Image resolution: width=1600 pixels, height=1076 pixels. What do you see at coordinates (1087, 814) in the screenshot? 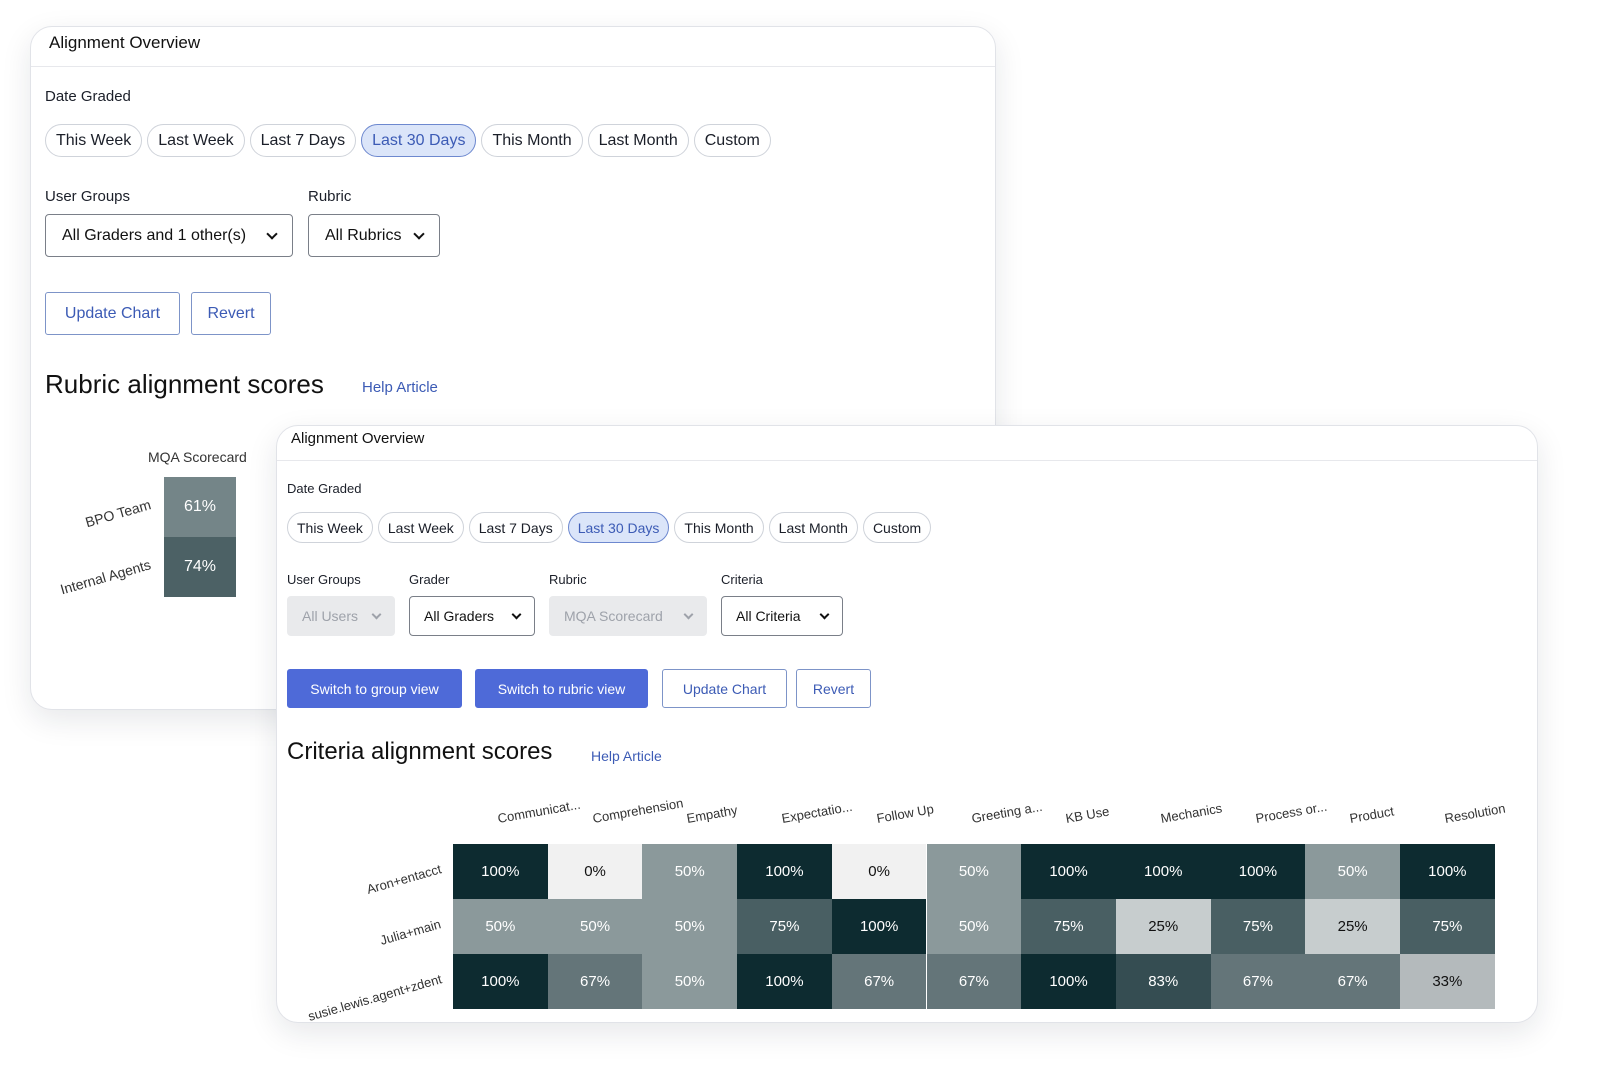
I see `column-label: KB Use` at bounding box center [1087, 814].